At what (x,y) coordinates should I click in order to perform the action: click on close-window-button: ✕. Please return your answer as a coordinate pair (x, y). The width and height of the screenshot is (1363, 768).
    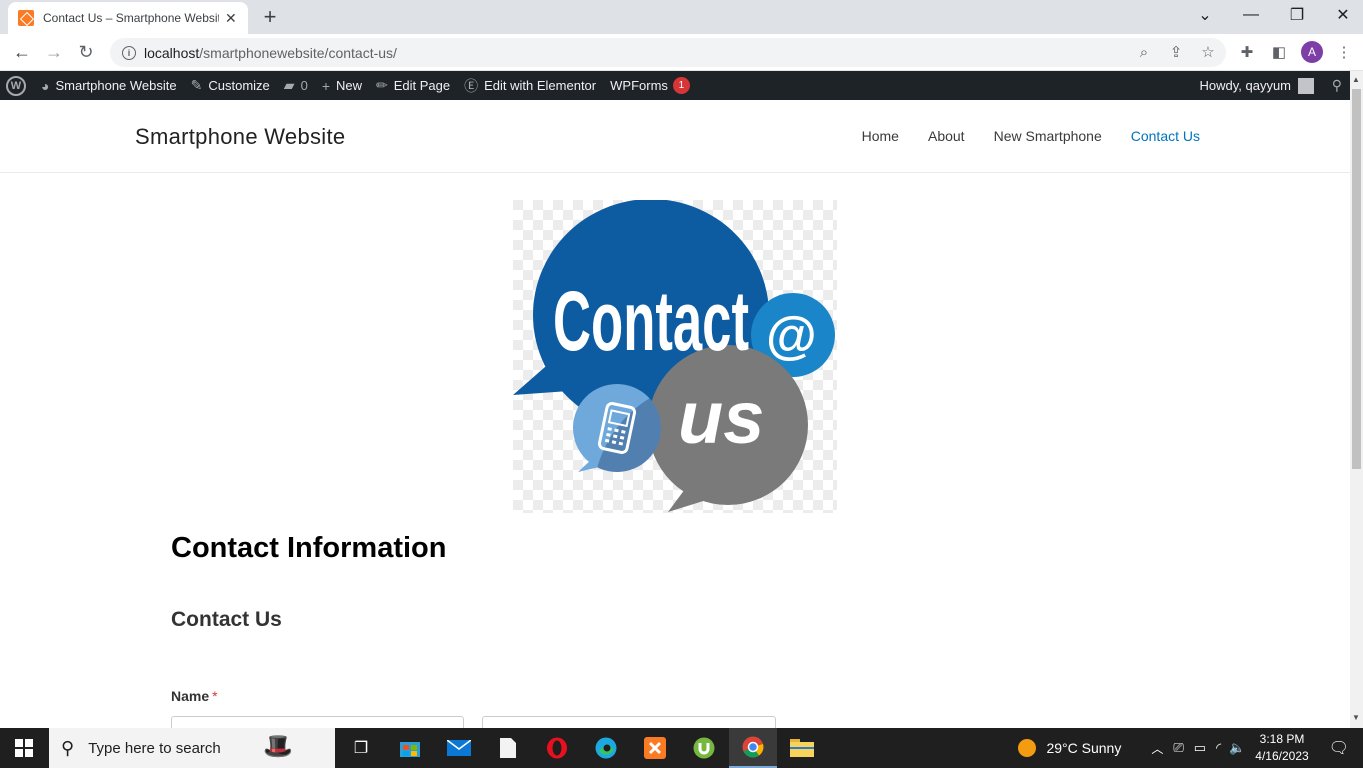
    Looking at the image, I should click on (1341, 15).